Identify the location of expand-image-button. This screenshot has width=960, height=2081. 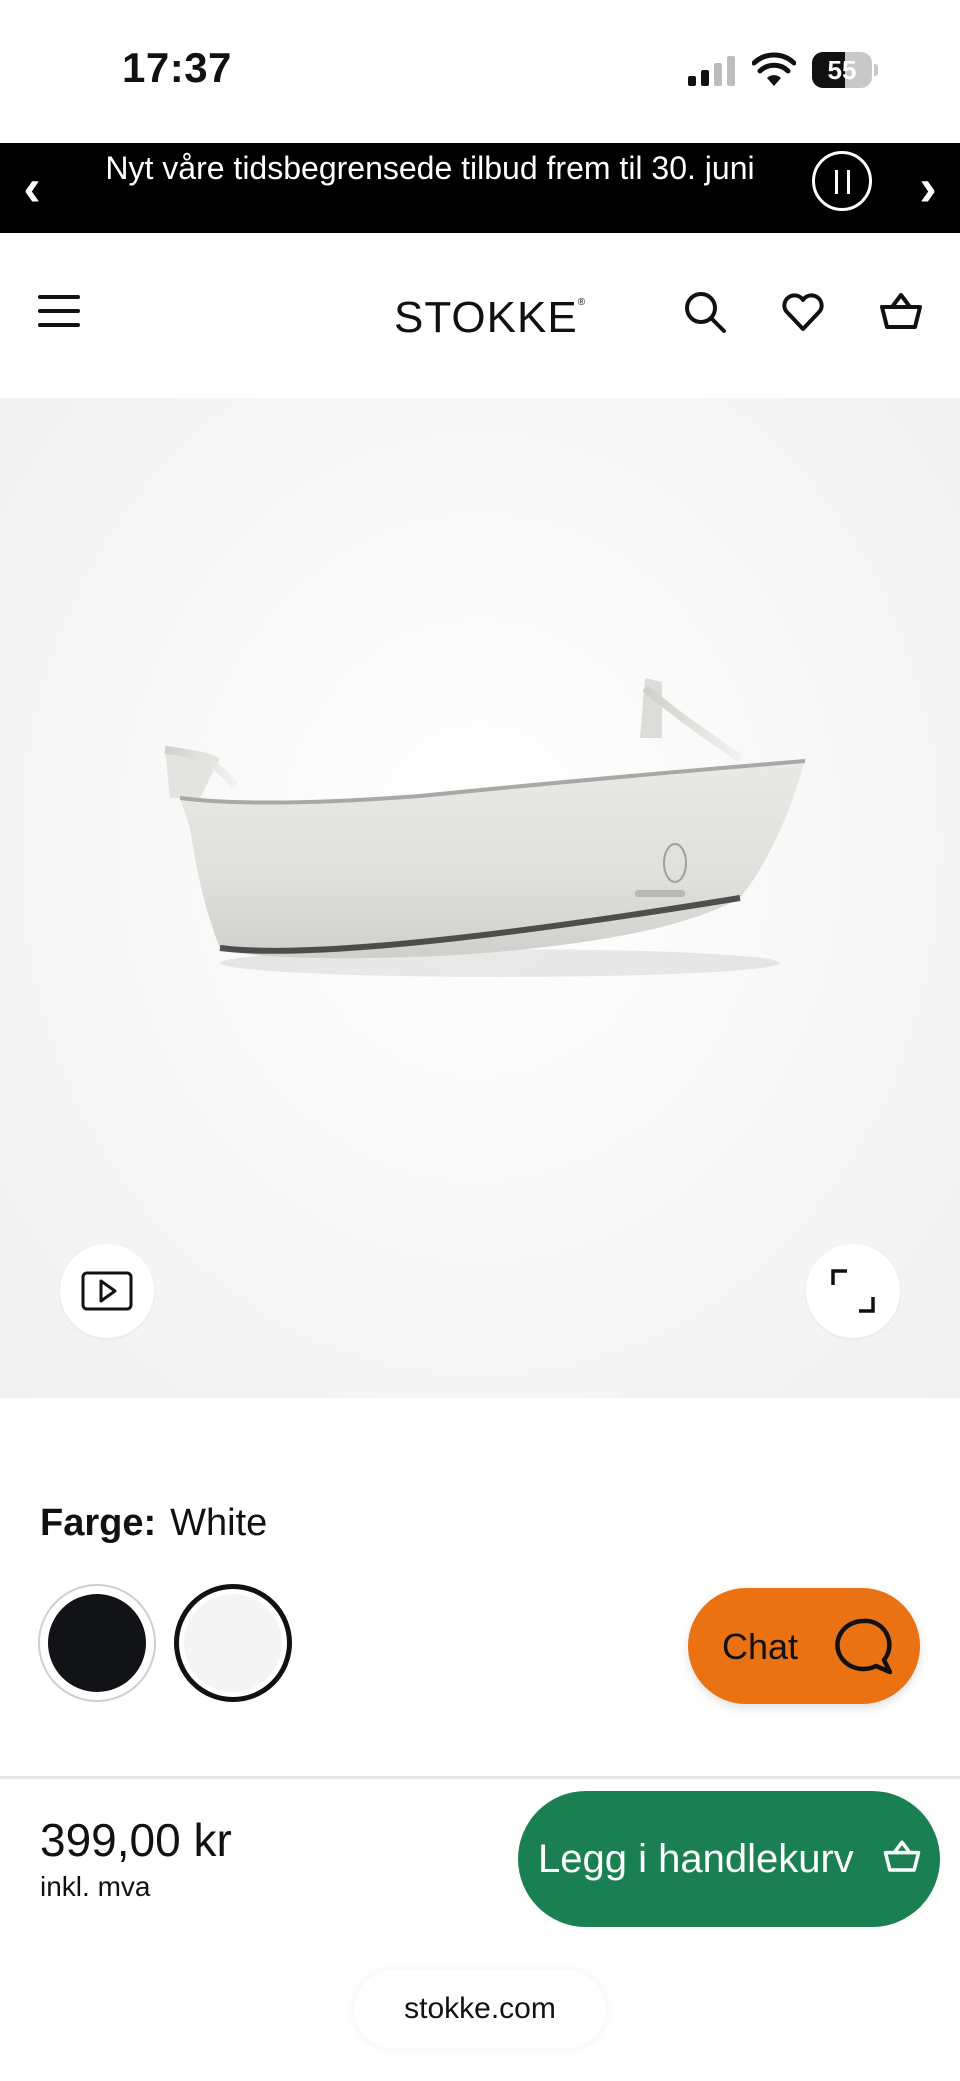
(853, 1291).